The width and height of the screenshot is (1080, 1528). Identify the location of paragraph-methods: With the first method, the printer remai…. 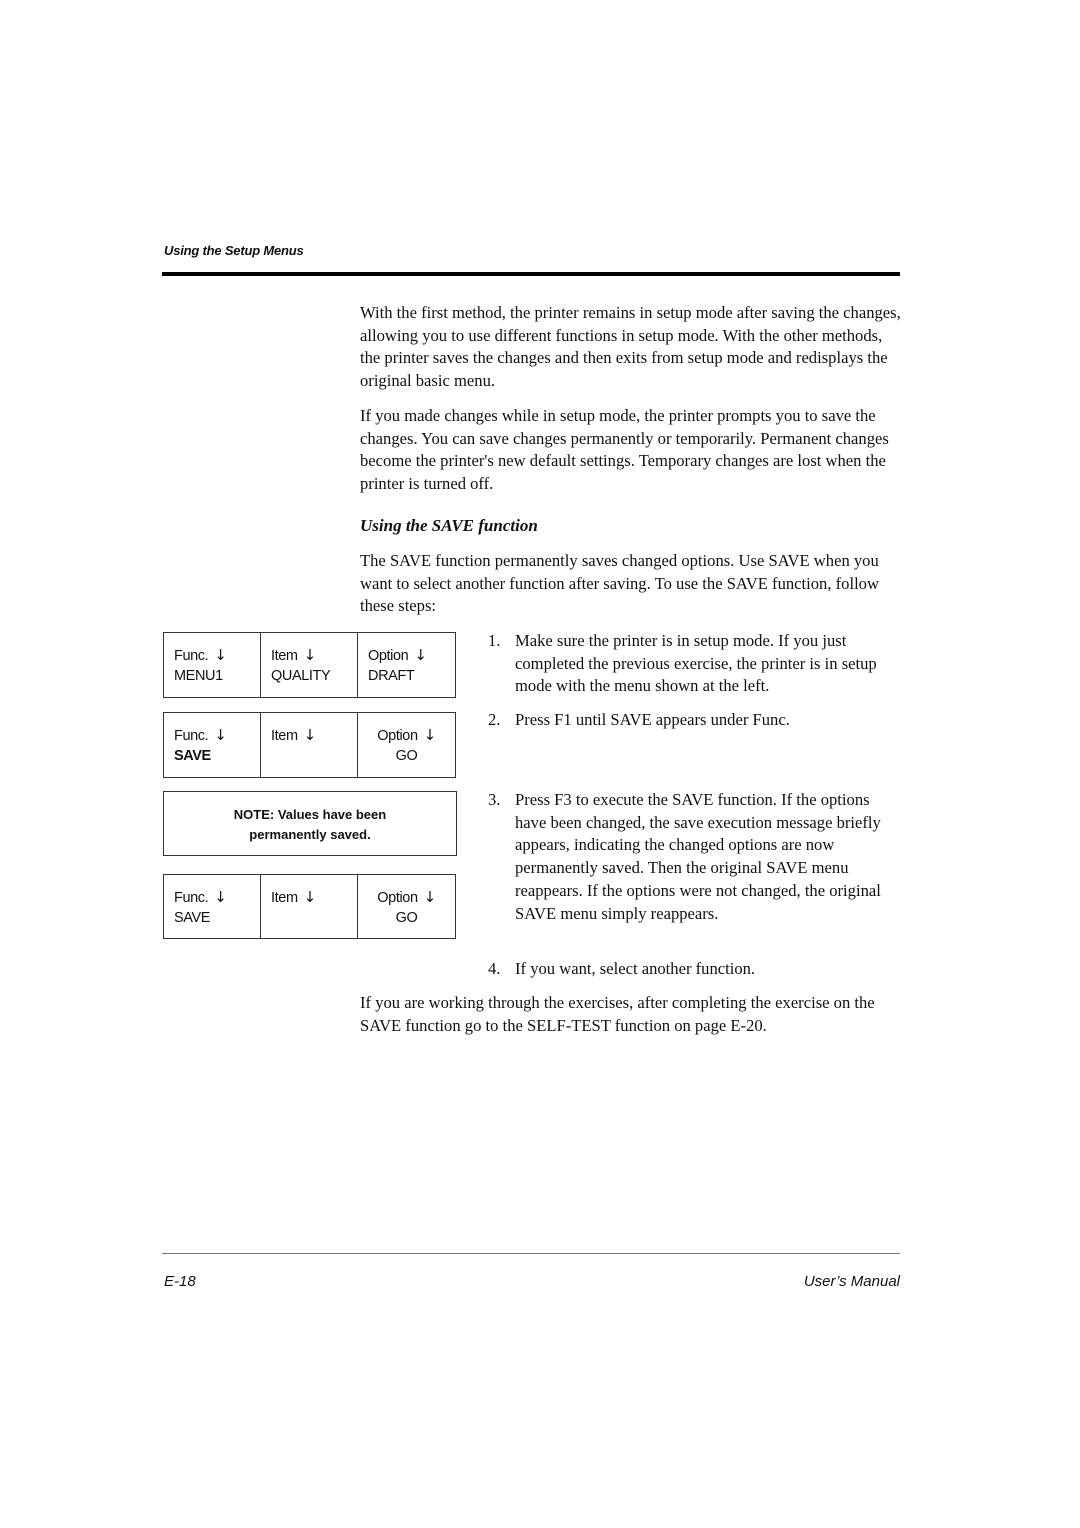
(630, 347).